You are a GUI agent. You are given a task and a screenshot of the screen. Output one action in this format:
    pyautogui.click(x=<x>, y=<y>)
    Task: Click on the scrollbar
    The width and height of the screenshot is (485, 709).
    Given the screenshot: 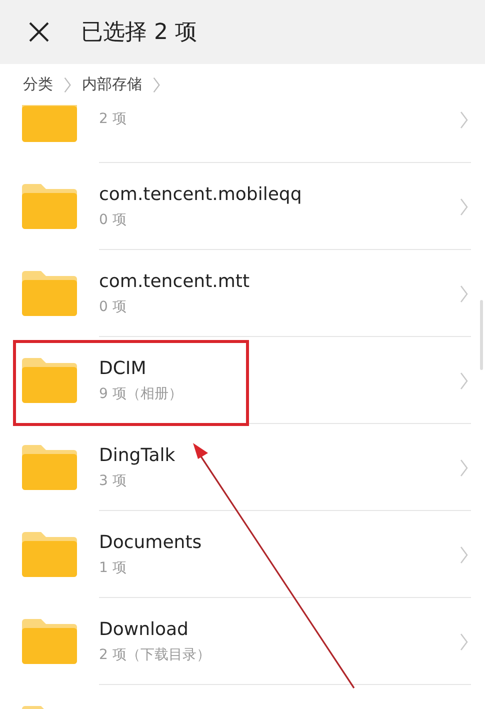 What is the action you would take?
    pyautogui.click(x=481, y=335)
    